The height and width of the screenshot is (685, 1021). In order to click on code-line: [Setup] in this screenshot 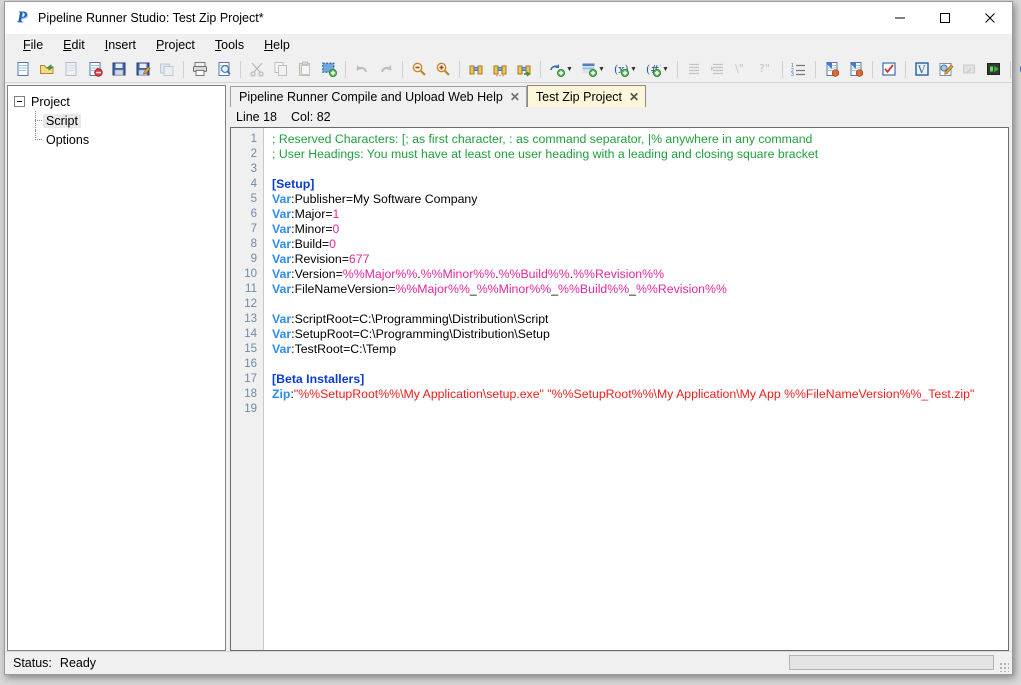, I will do `click(640, 184)`.